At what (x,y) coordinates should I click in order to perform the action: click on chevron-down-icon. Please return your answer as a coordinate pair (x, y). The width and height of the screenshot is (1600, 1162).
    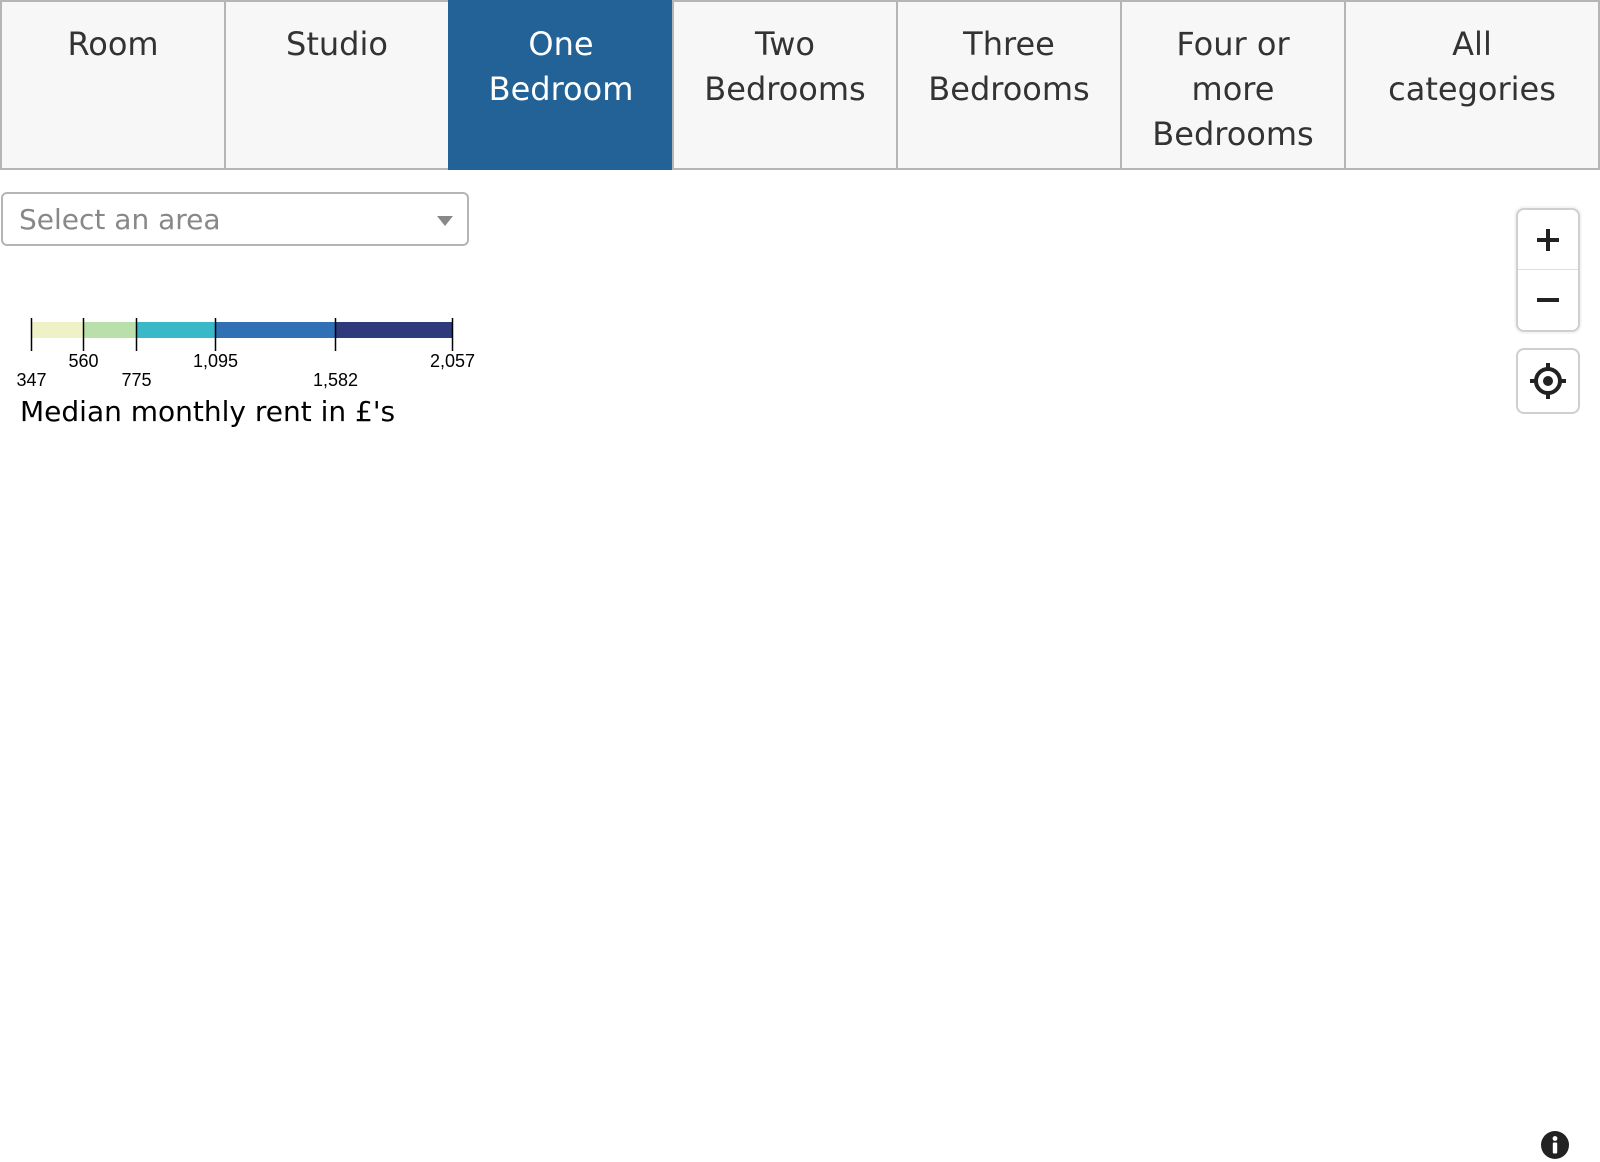
    Looking at the image, I should click on (445, 221).